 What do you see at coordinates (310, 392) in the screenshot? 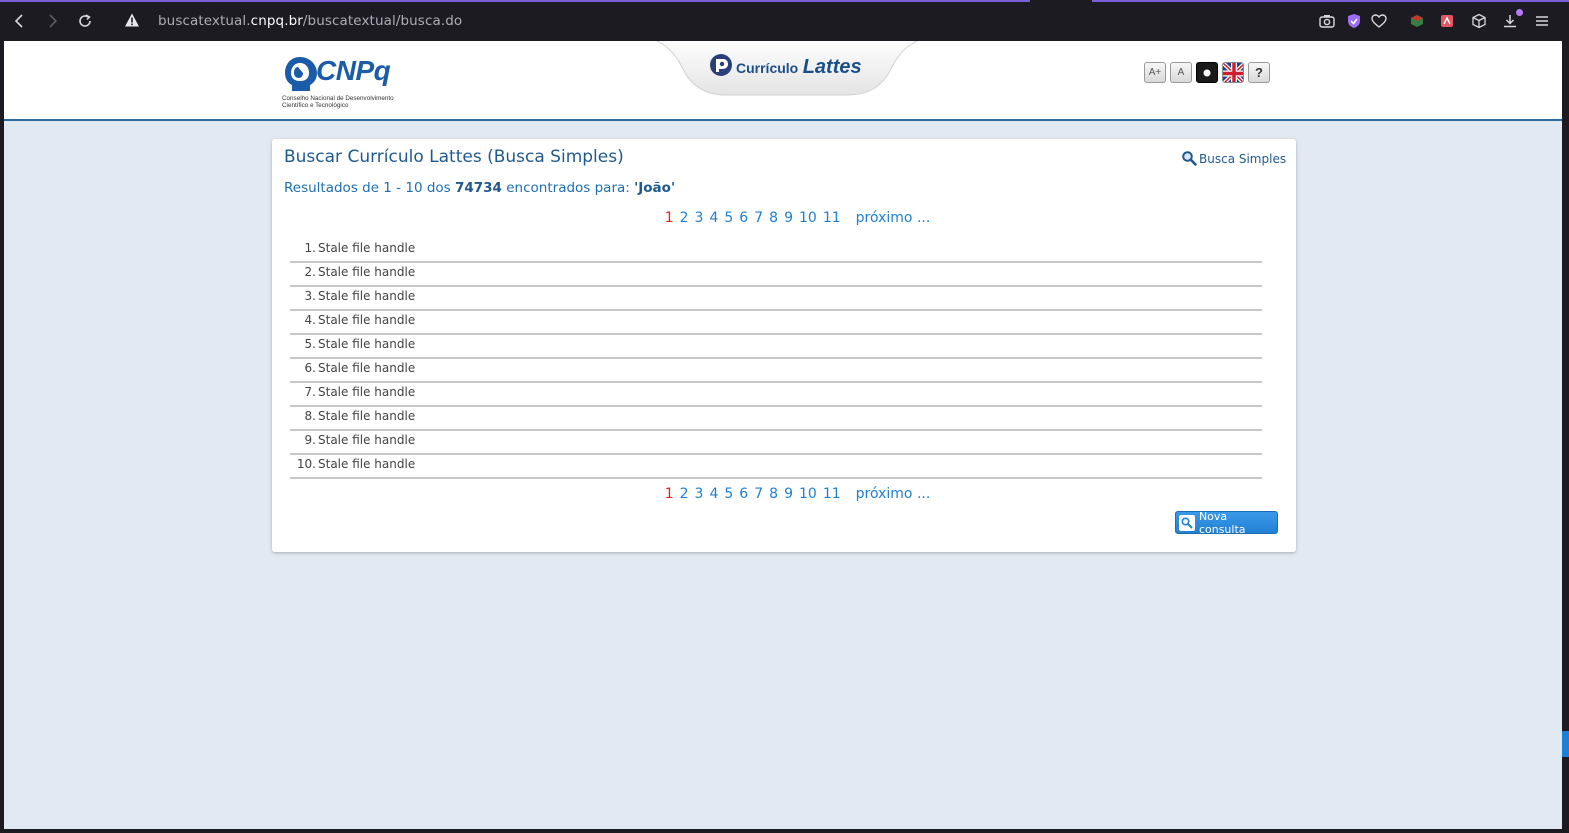
I see `result-number: 7.` at bounding box center [310, 392].